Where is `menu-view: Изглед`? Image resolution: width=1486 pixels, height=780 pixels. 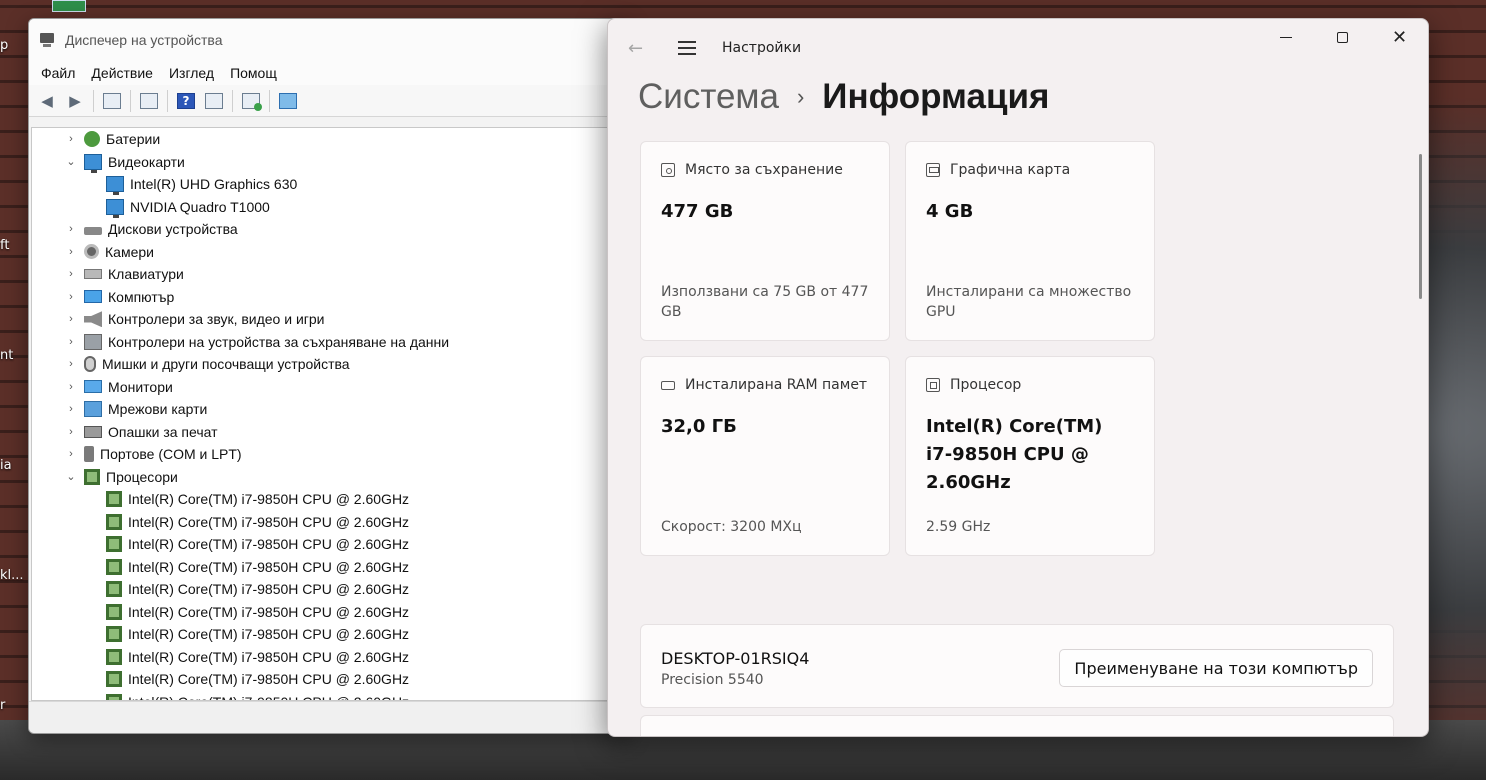
menu-view: Изглед is located at coordinates (191, 73).